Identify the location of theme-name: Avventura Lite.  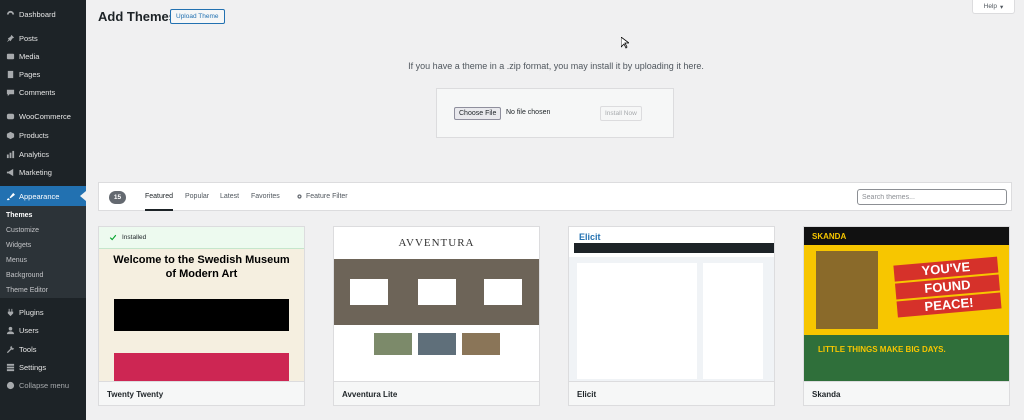
(436, 393).